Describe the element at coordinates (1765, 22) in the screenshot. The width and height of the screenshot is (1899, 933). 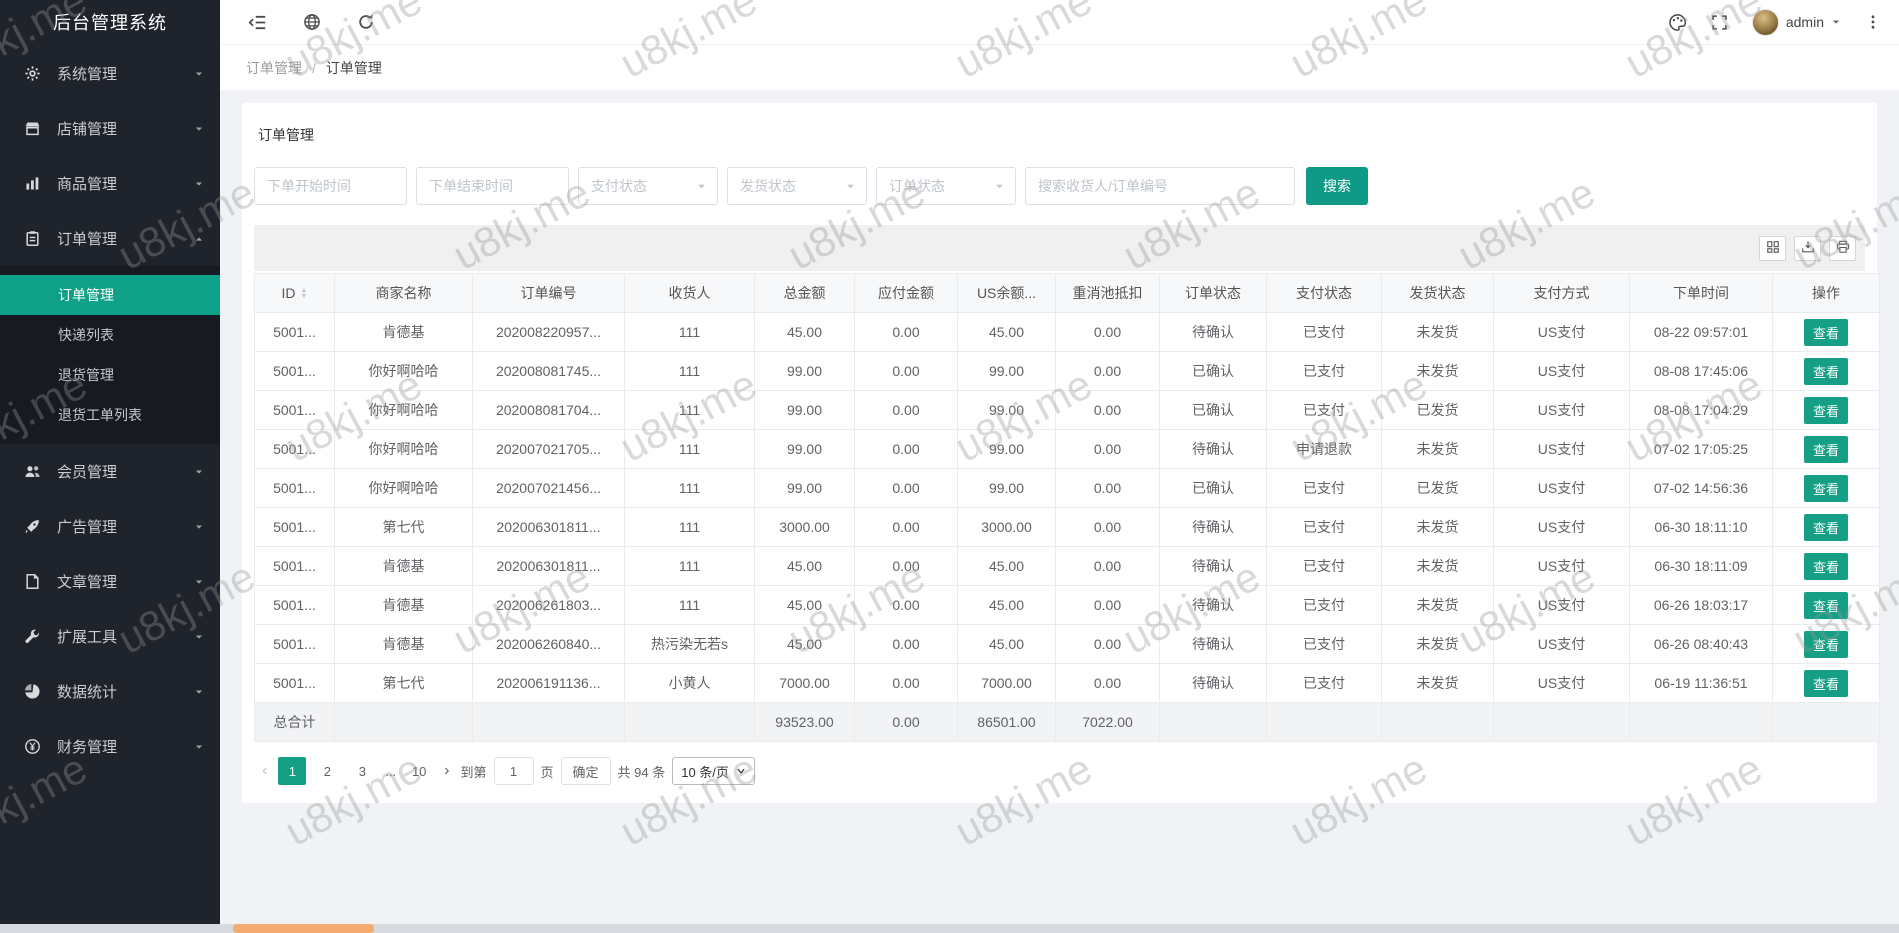
I see `avatar` at that location.